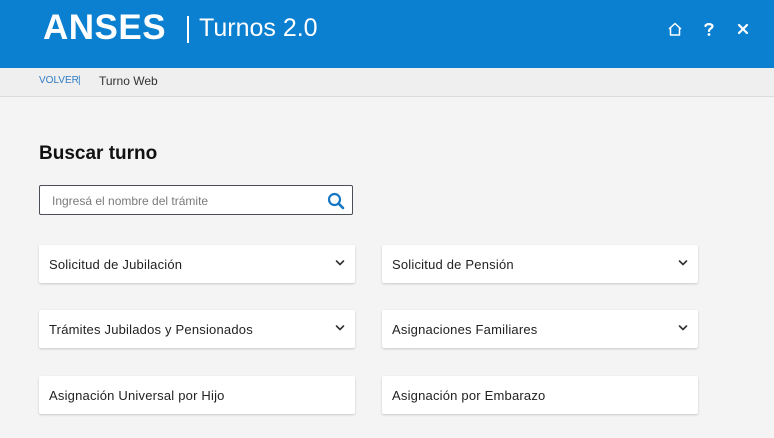 The image size is (774, 438). Describe the element at coordinates (336, 201) in the screenshot. I see `search-icon` at that location.